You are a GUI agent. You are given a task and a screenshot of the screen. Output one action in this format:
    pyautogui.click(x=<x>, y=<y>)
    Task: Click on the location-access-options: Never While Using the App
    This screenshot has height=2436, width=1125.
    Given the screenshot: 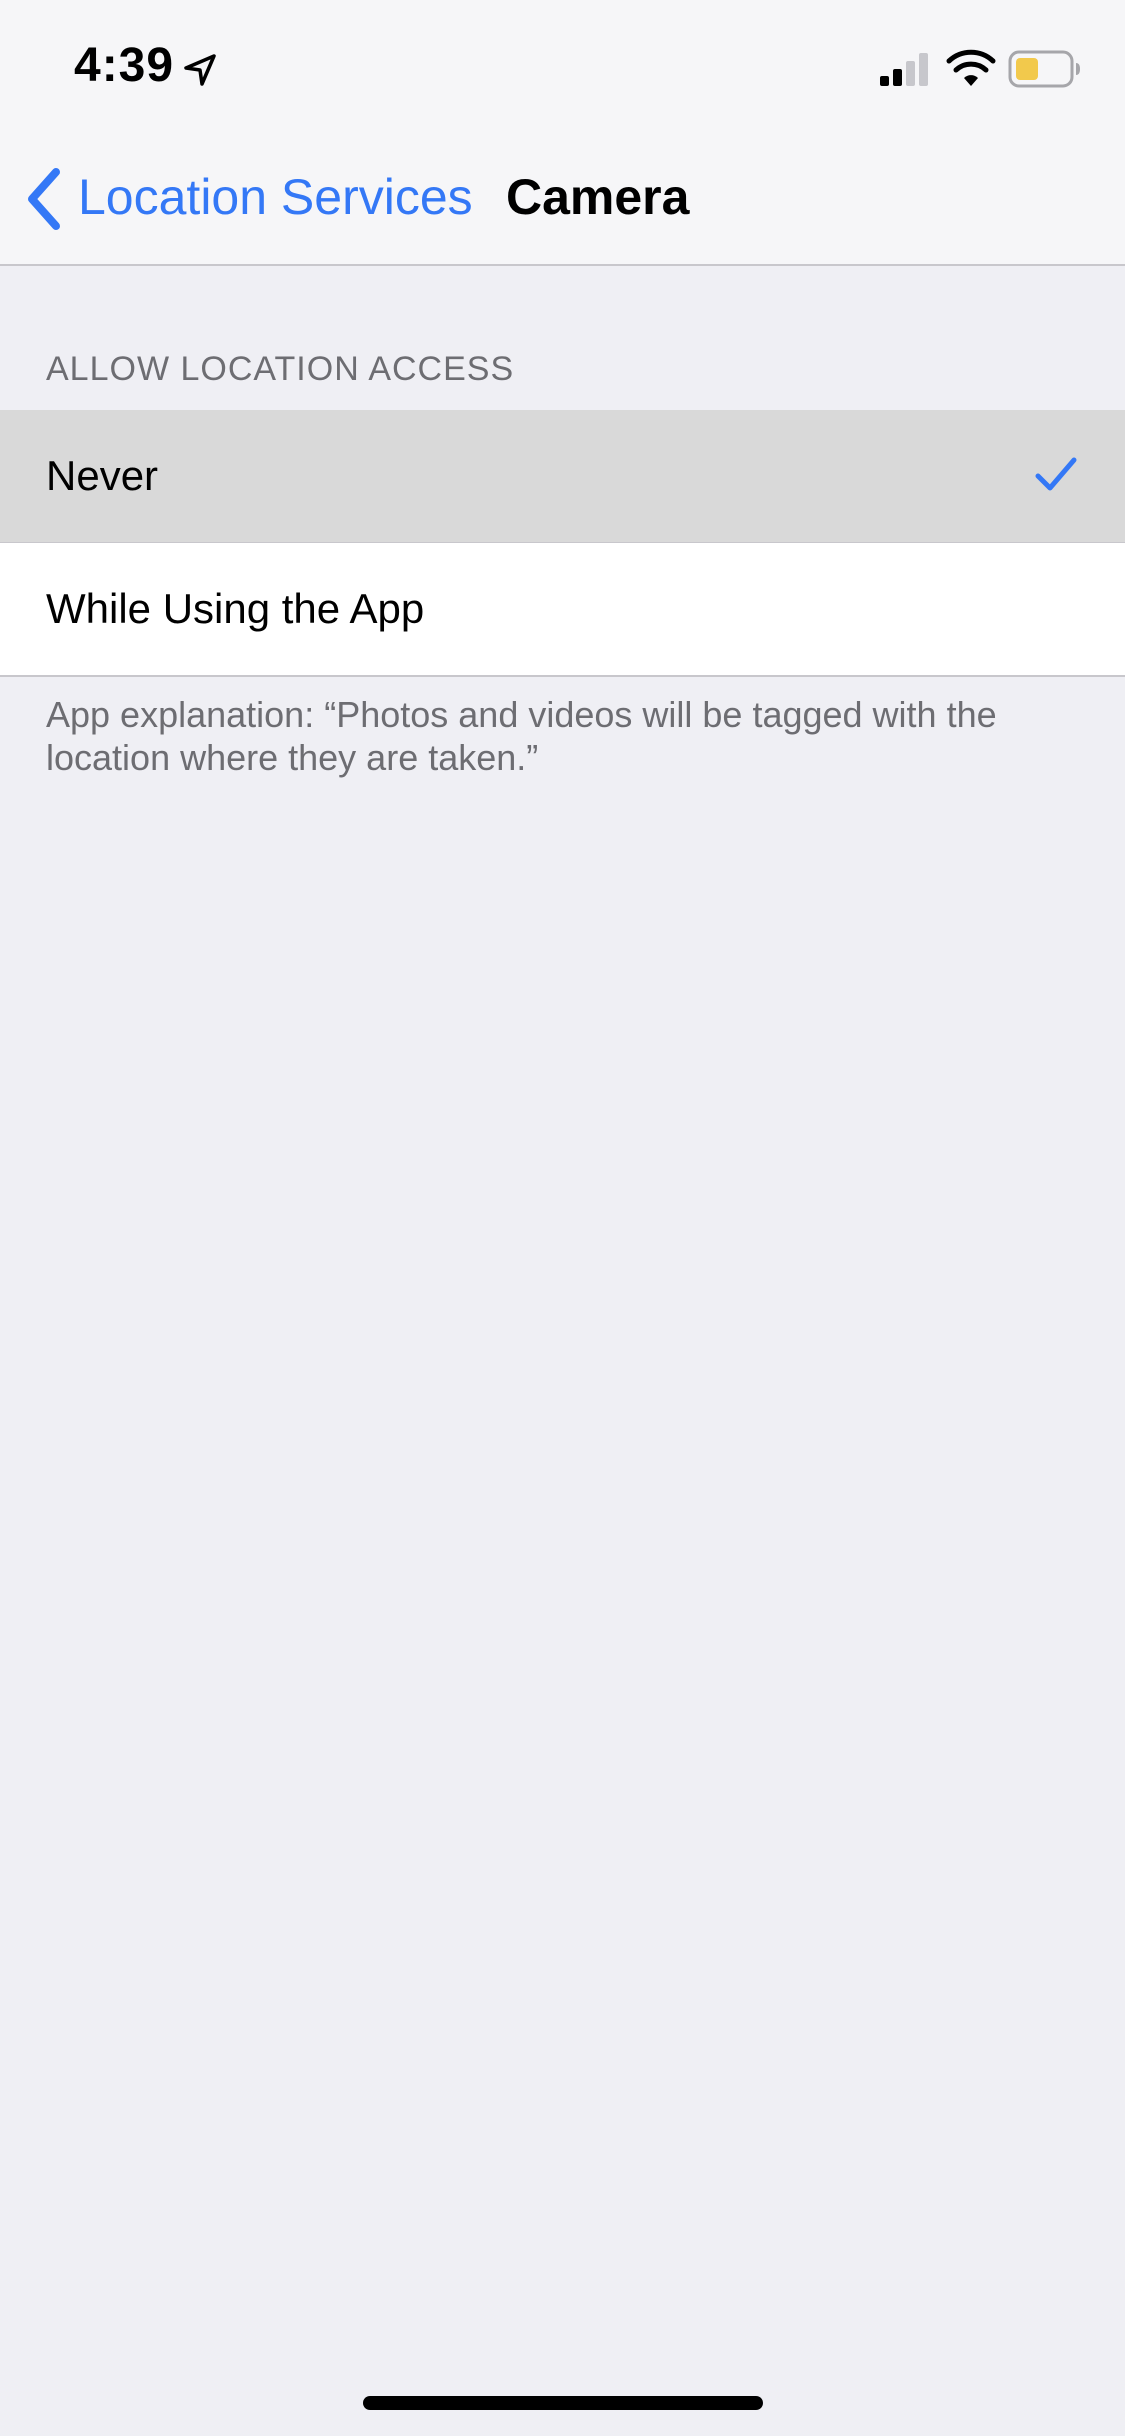 What is the action you would take?
    pyautogui.click(x=562, y=543)
    